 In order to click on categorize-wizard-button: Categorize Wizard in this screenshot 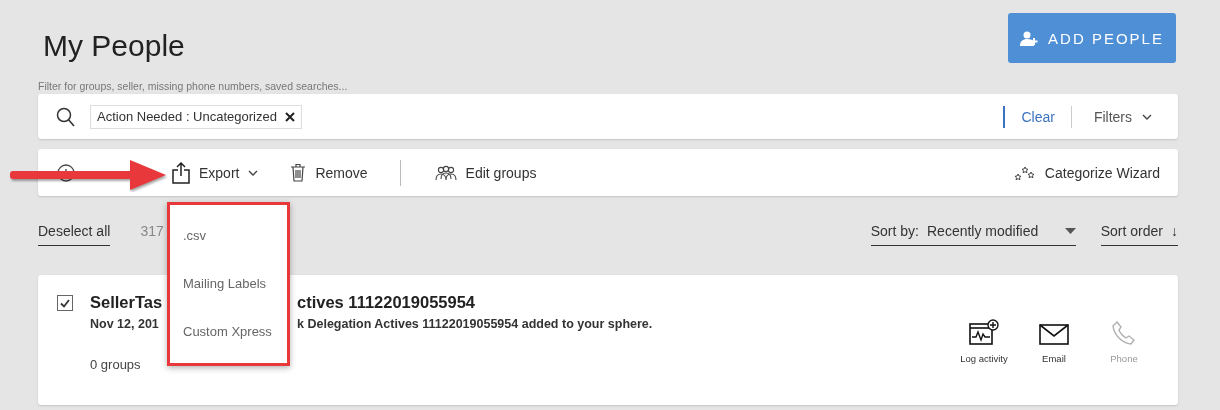, I will do `click(1086, 172)`.